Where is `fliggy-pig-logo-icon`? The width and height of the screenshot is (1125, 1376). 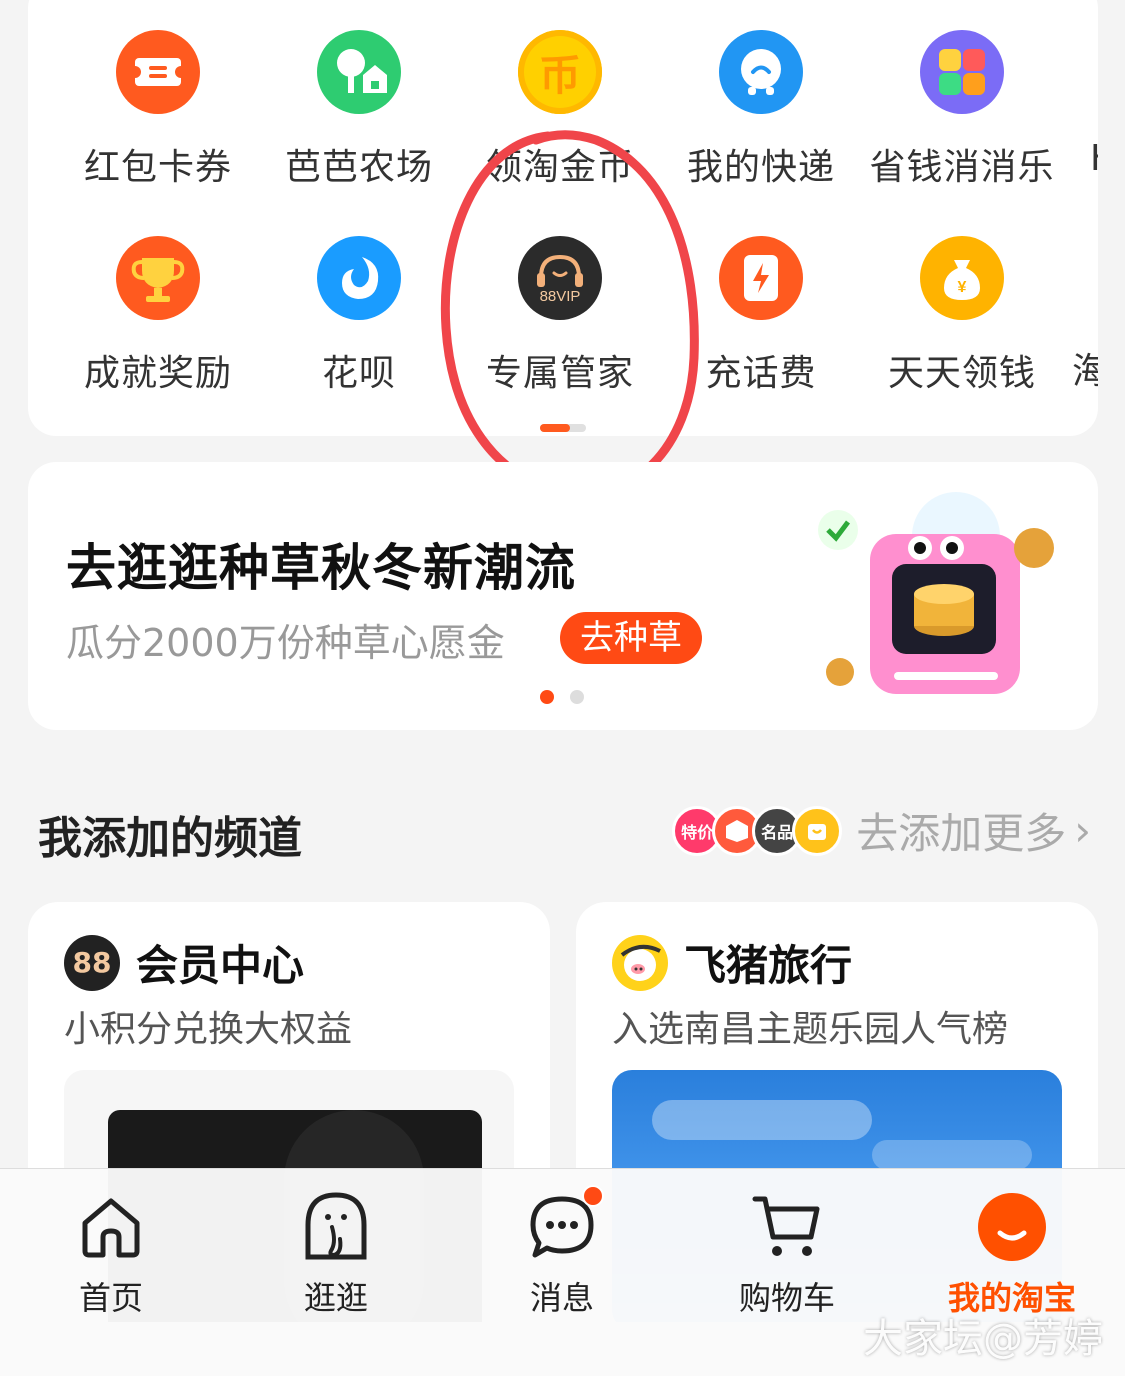 fliggy-pig-logo-icon is located at coordinates (640, 962).